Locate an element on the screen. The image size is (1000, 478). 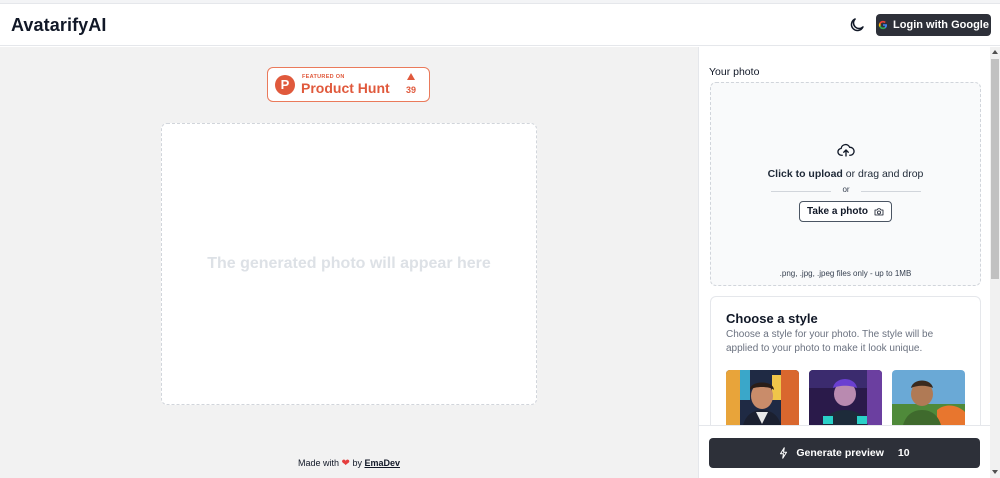
scroll-up-arrow-icon is located at coordinates (995, 52).